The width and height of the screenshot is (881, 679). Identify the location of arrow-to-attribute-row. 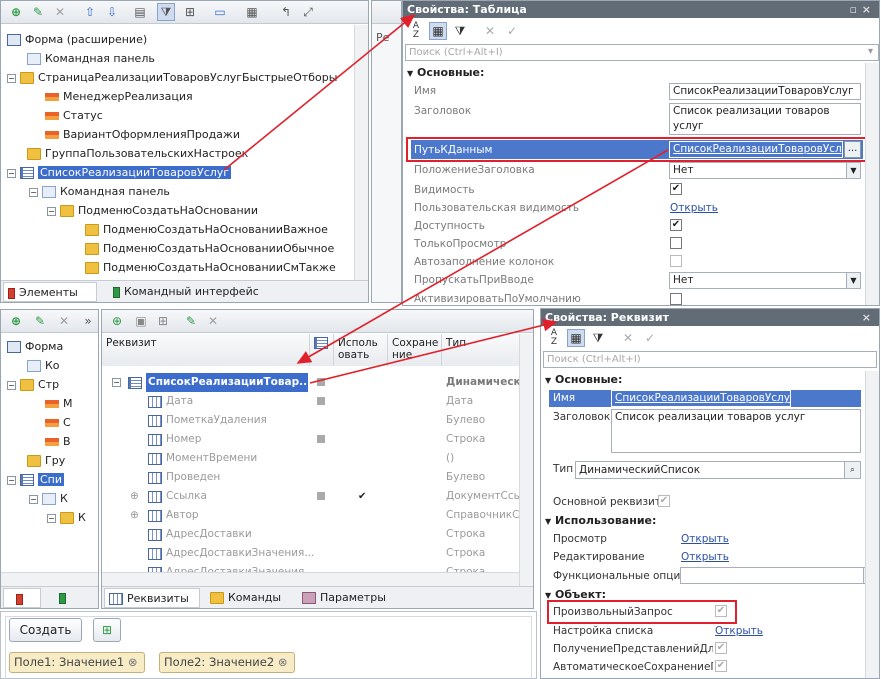
(482, 256).